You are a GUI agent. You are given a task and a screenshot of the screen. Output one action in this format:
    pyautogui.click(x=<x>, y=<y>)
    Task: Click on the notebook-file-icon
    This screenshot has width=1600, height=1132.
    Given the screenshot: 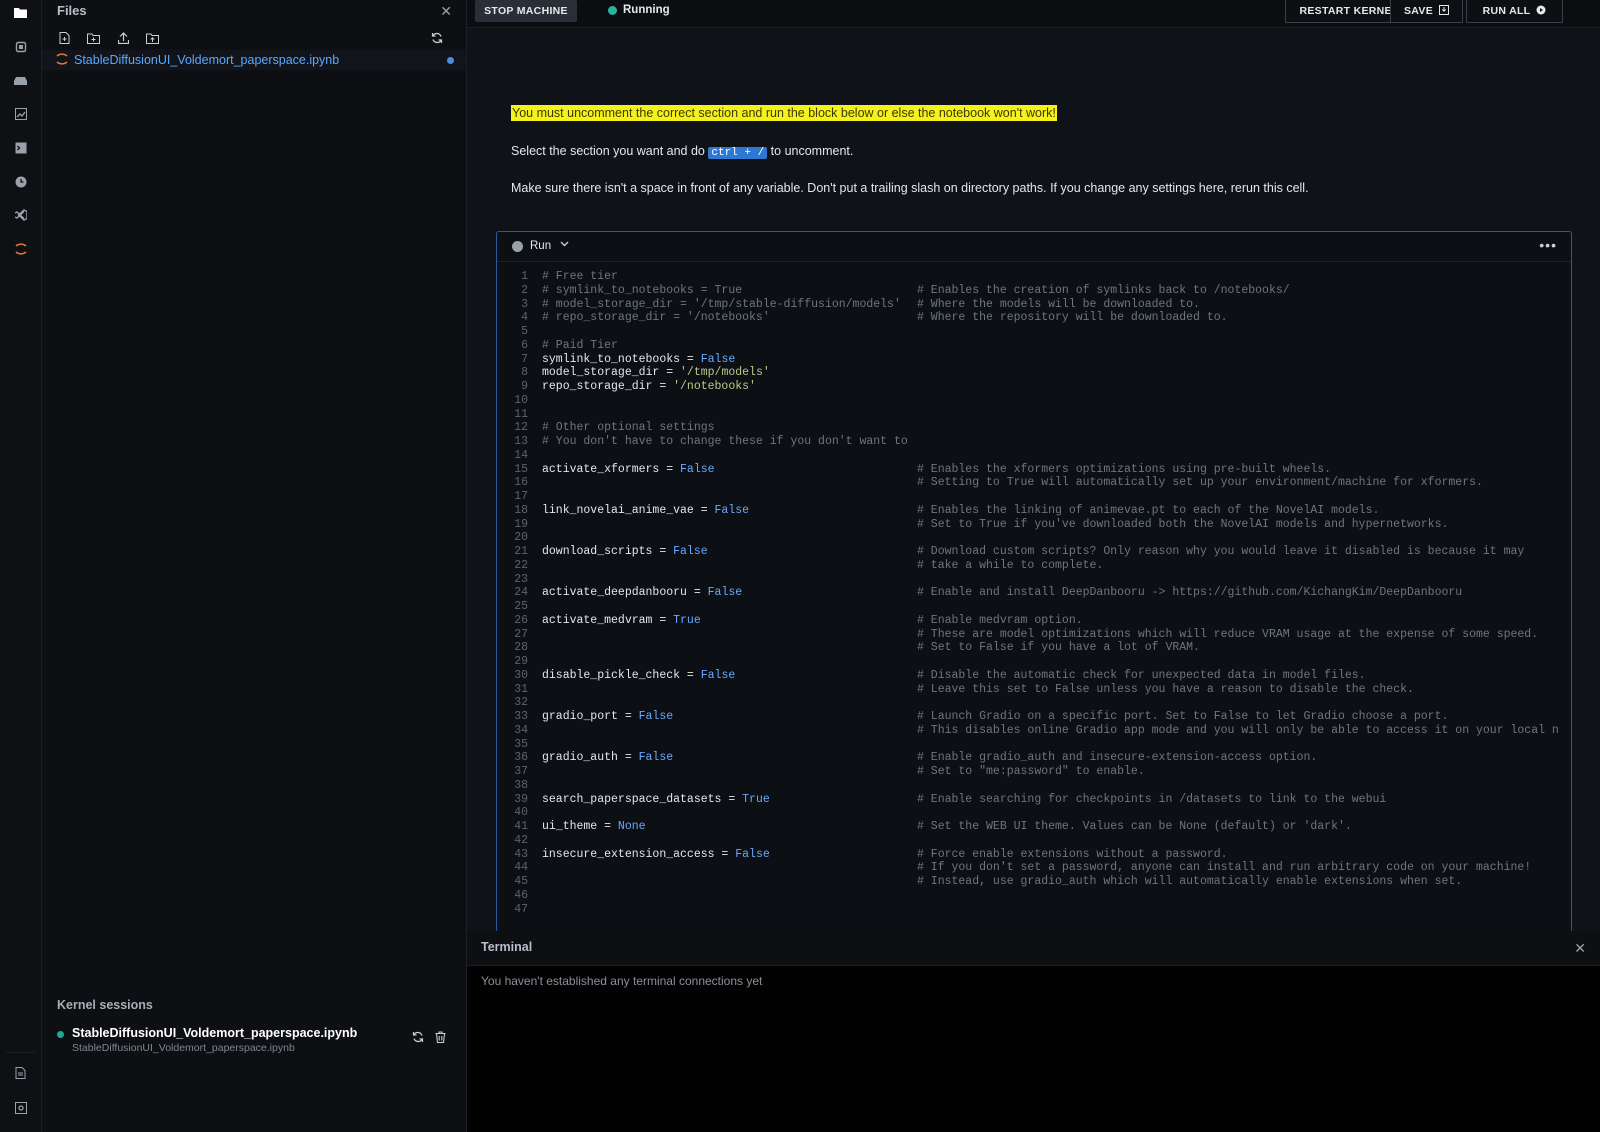 What is the action you would take?
    pyautogui.click(x=62, y=60)
    